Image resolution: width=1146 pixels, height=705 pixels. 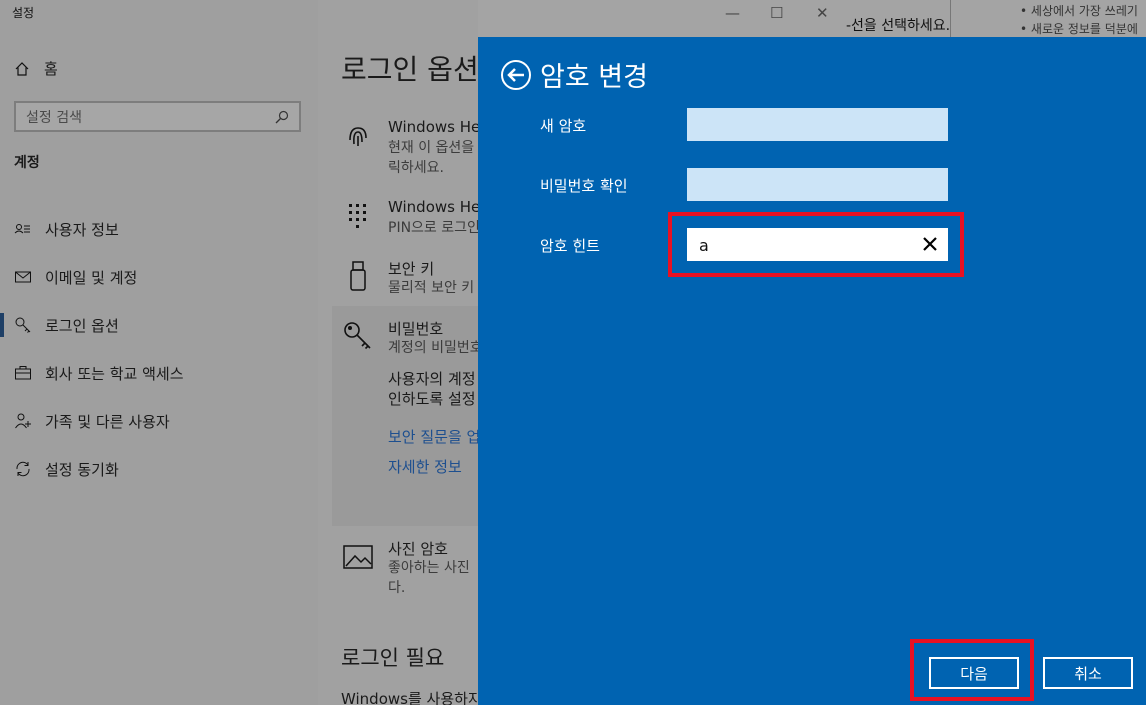 I want to click on confirm-password-label: 비밀번호 확인, so click(x=584, y=186).